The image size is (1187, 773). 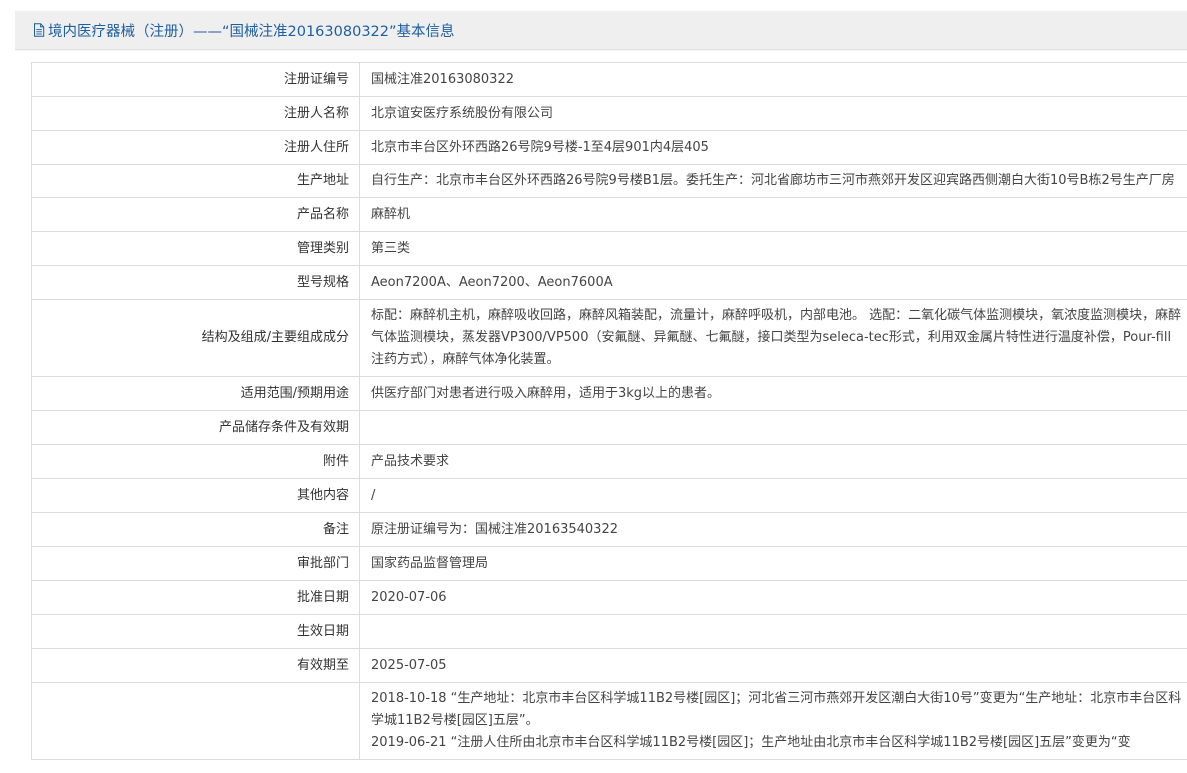 What do you see at coordinates (195, 631) in the screenshot?
I see `row-label: 生效日期` at bounding box center [195, 631].